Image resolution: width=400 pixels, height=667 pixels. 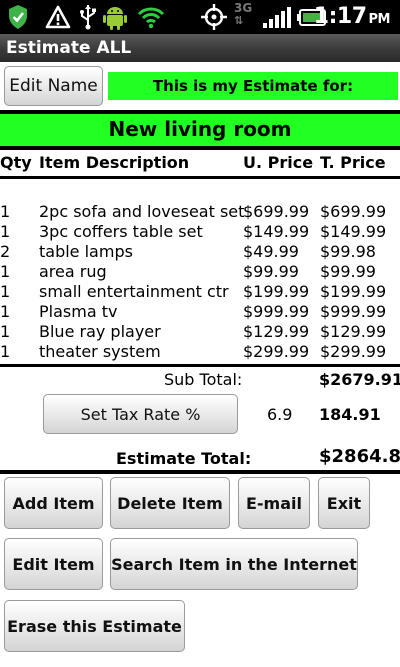 What do you see at coordinates (353, 162) in the screenshot?
I see `column-header-total-price: T. Price` at bounding box center [353, 162].